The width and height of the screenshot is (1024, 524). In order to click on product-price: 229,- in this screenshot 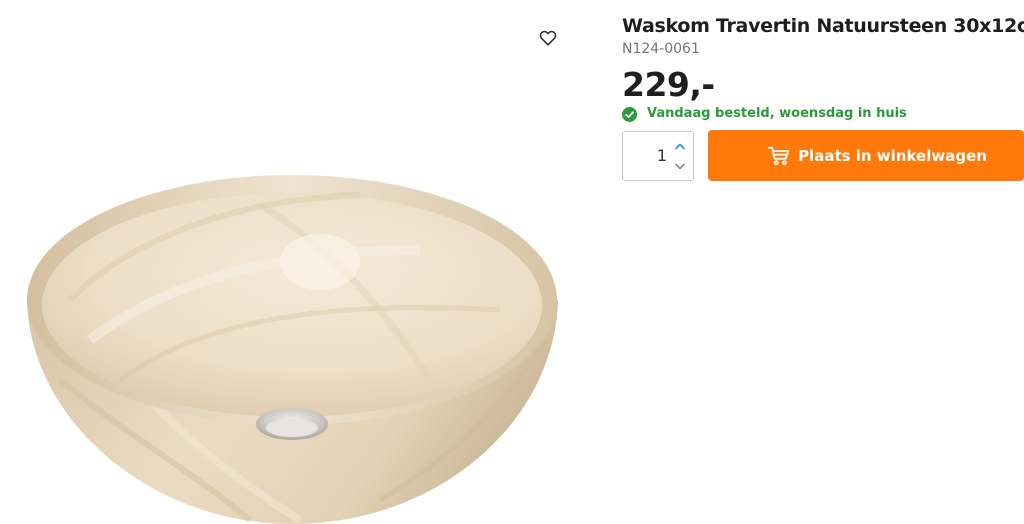, I will do `click(668, 84)`.